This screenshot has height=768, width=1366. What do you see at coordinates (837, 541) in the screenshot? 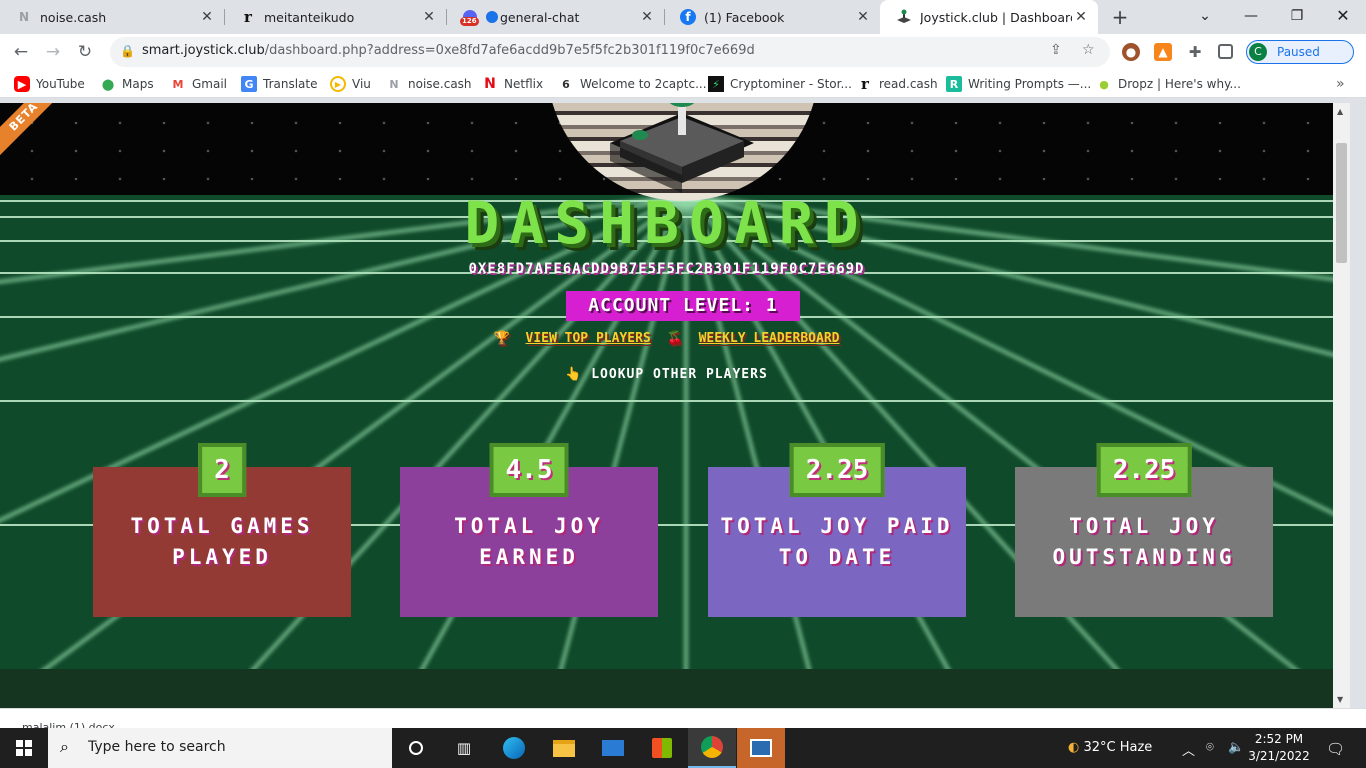
I see `stat-label: TOTAL JOY PAID TO DATE` at bounding box center [837, 541].